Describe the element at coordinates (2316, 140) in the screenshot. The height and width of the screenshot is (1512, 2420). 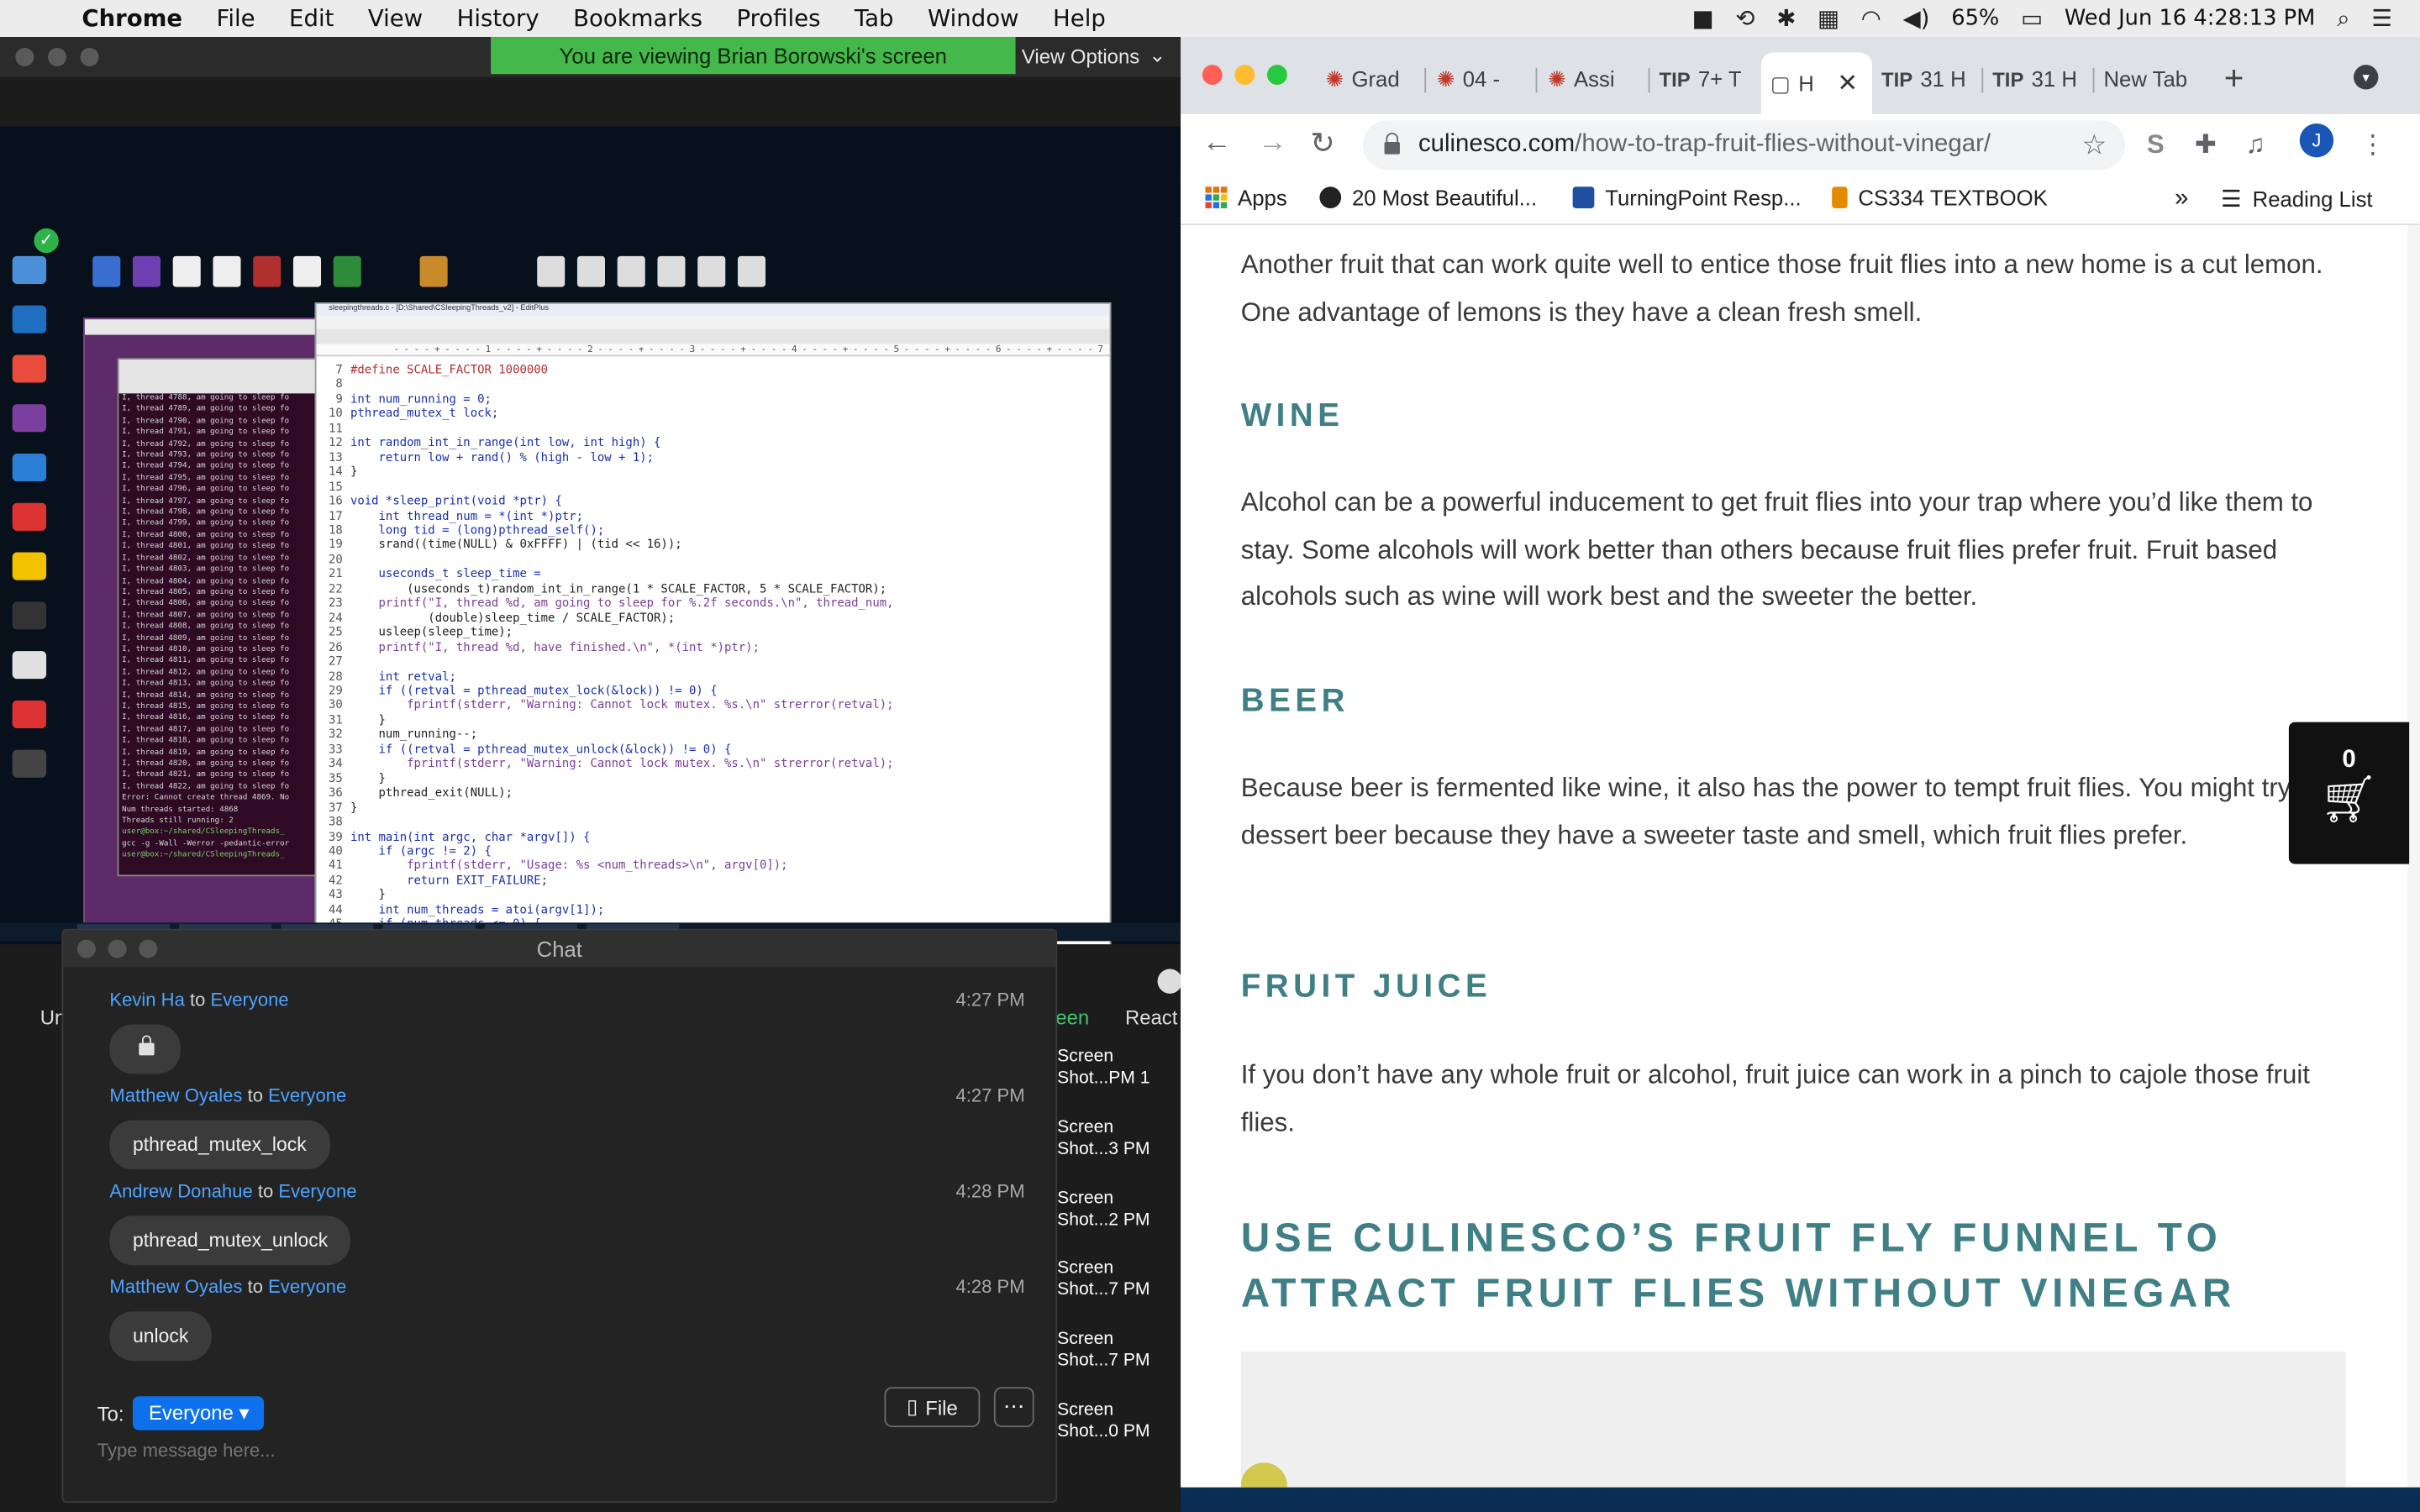
I see `profile-avatar: J` at that location.